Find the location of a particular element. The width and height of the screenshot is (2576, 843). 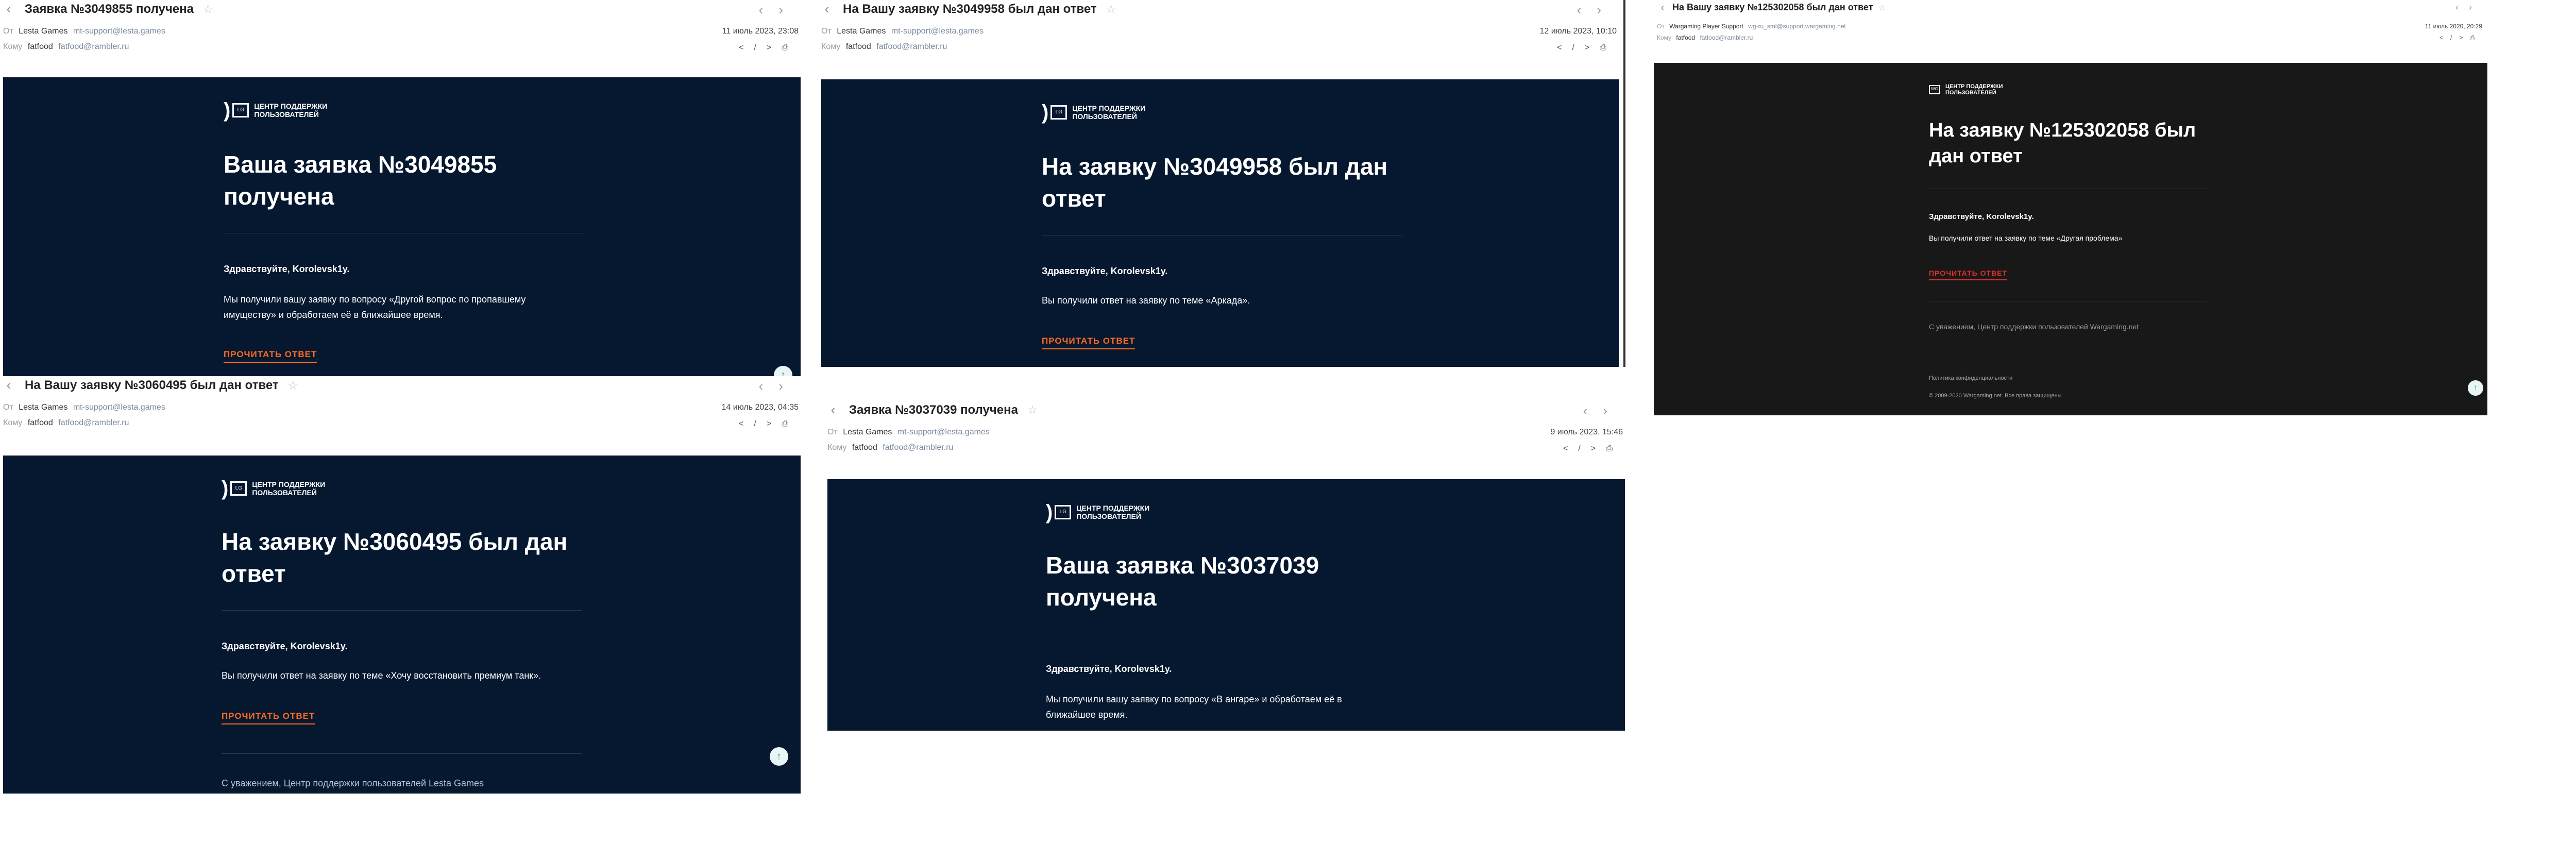

email-date: 11 июль 2023, 23:08 is located at coordinates (761, 32).